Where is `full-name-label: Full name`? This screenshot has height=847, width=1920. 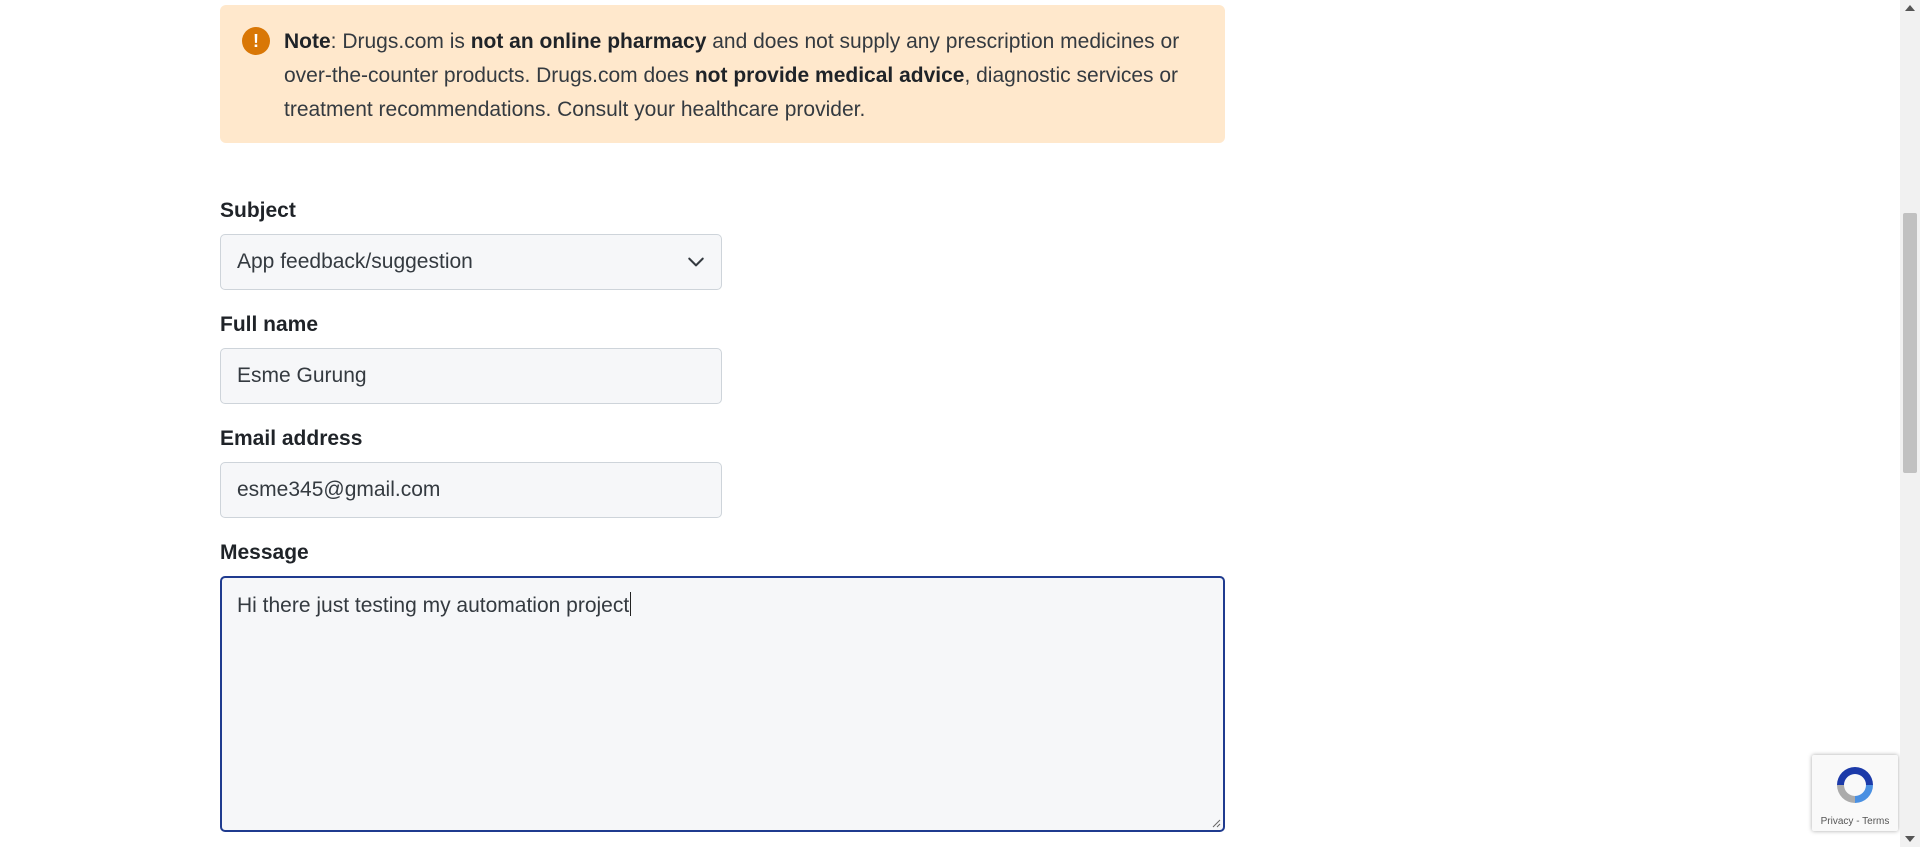
full-name-label: Full name is located at coordinates (269, 324).